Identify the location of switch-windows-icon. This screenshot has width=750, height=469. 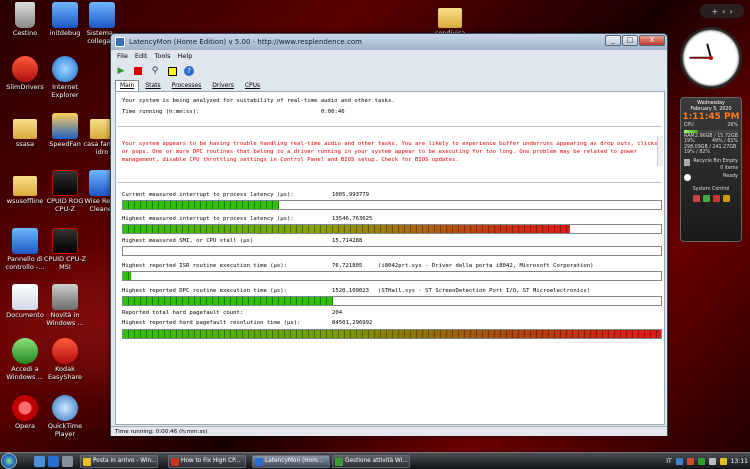
(67, 461).